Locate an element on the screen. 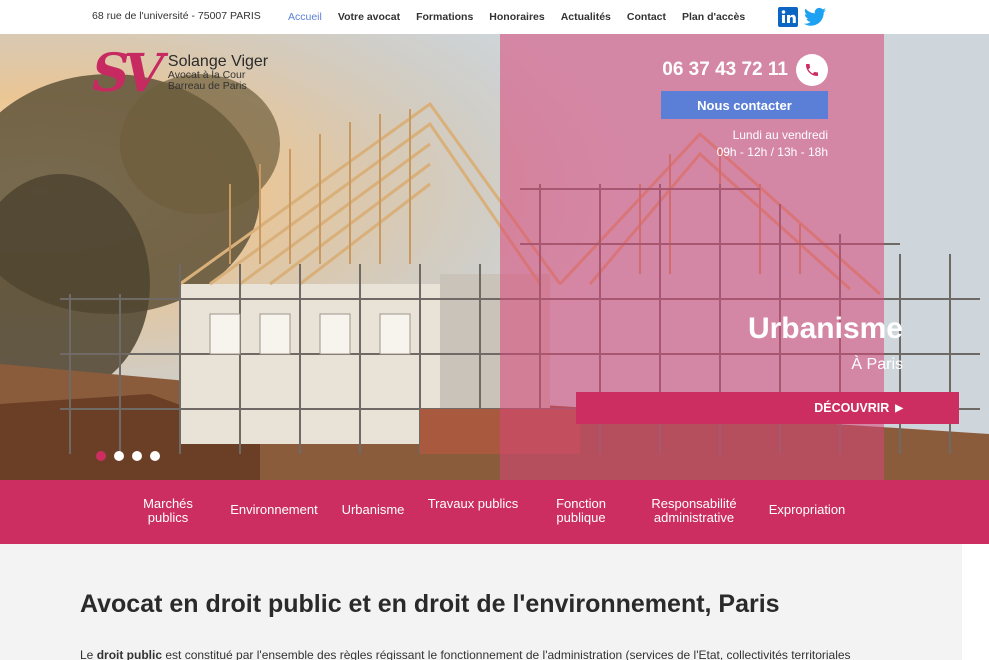  right-edge-strip is located at coordinates (975, 602).